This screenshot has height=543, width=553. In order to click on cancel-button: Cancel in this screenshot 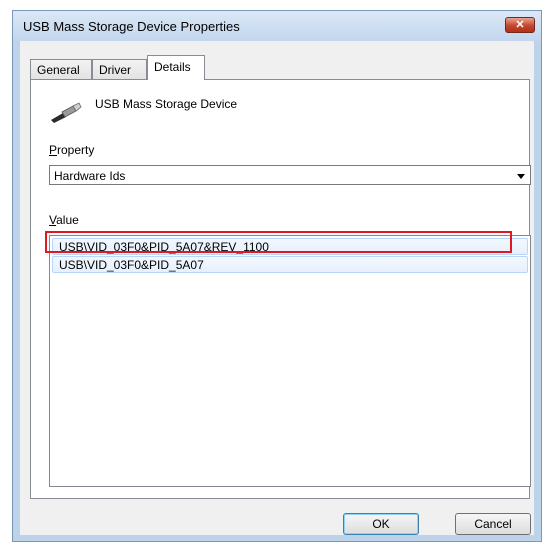, I will do `click(493, 524)`.